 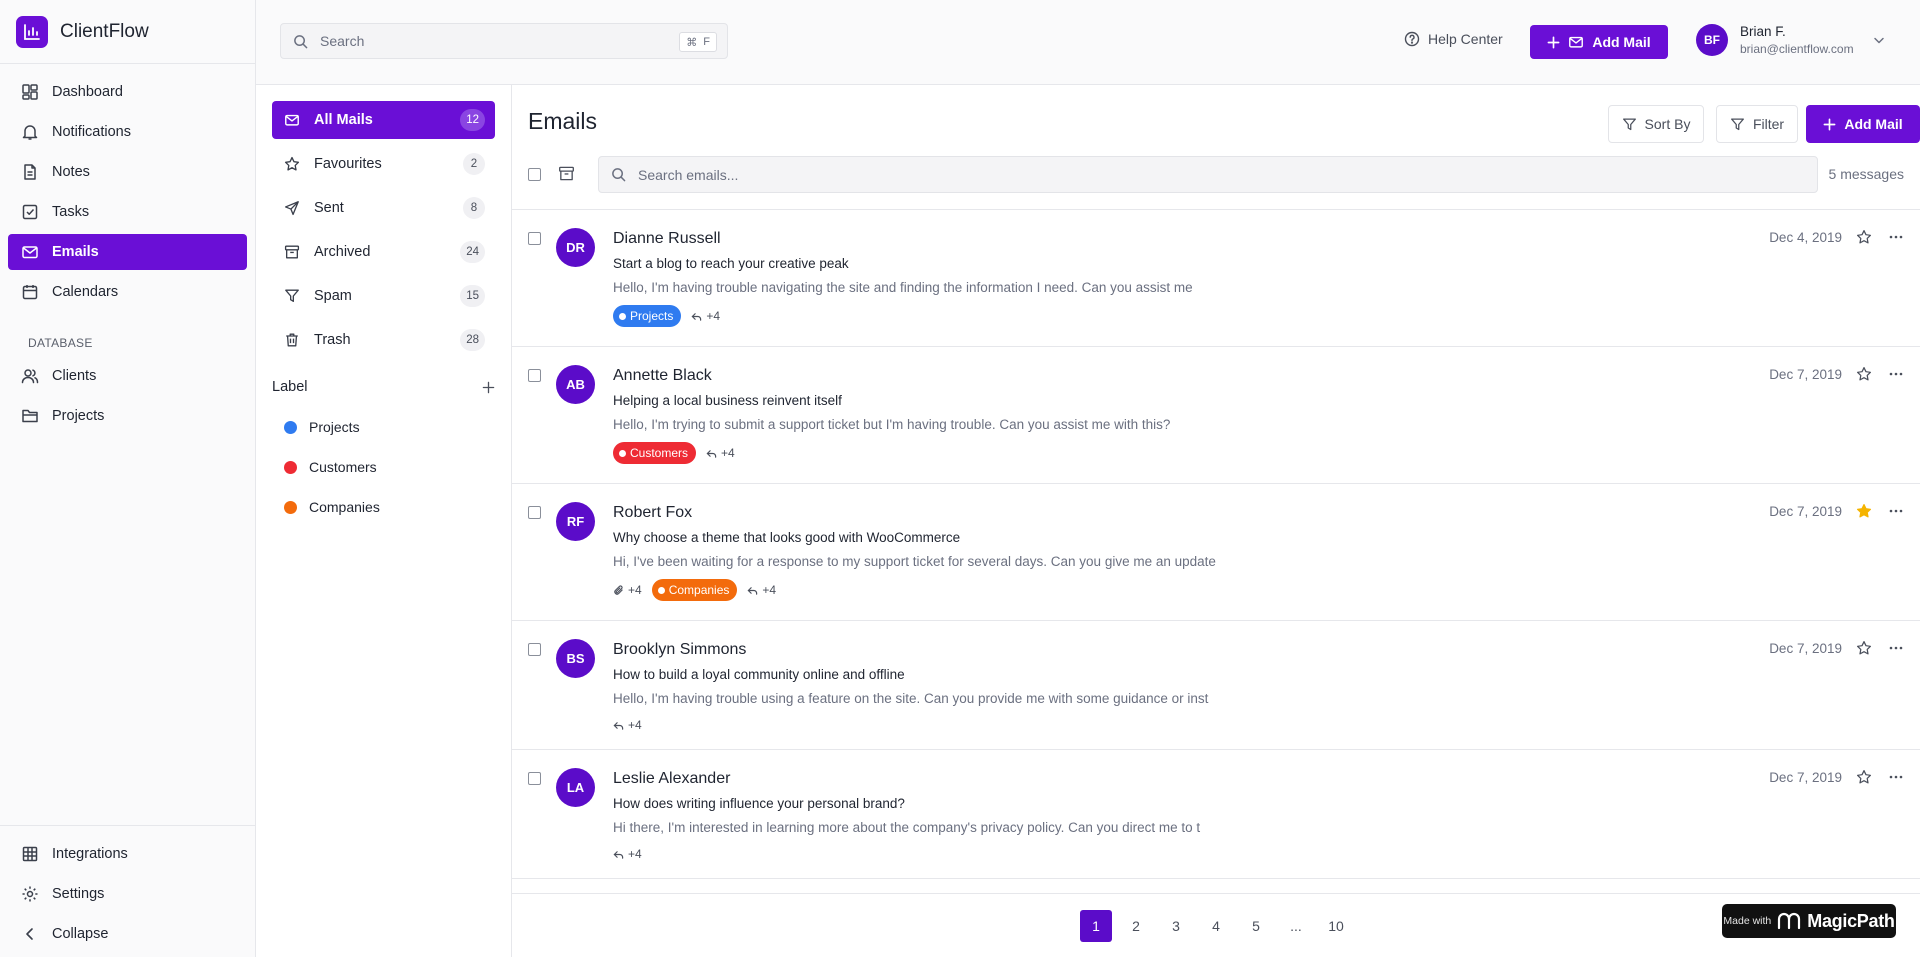 I want to click on sidebar-item-notifications: Notifications, so click(x=127, y=132).